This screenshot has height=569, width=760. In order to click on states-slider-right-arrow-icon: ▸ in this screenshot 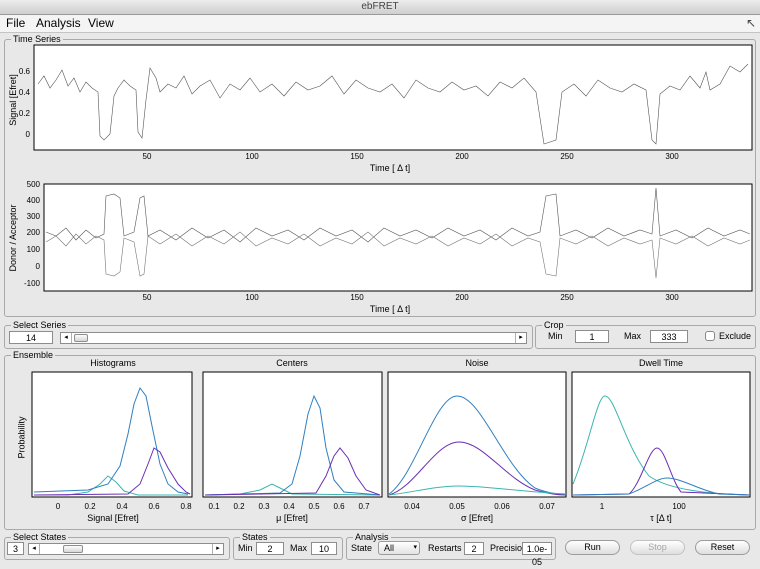, I will do `click(217, 549)`.